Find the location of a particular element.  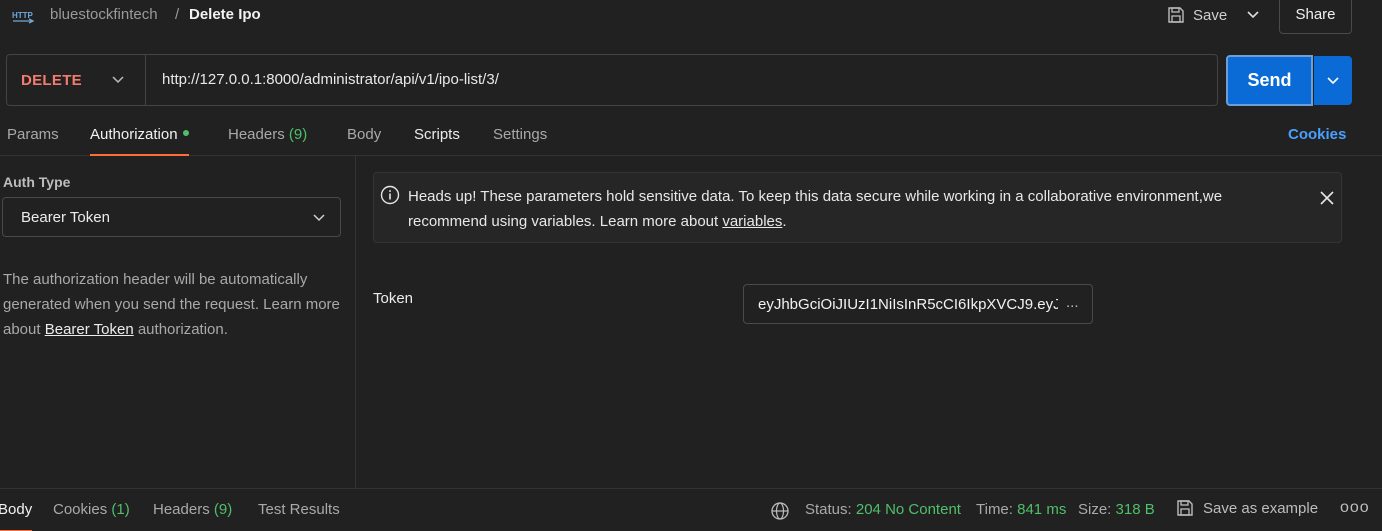

share-button: Share is located at coordinates (1315, 17).